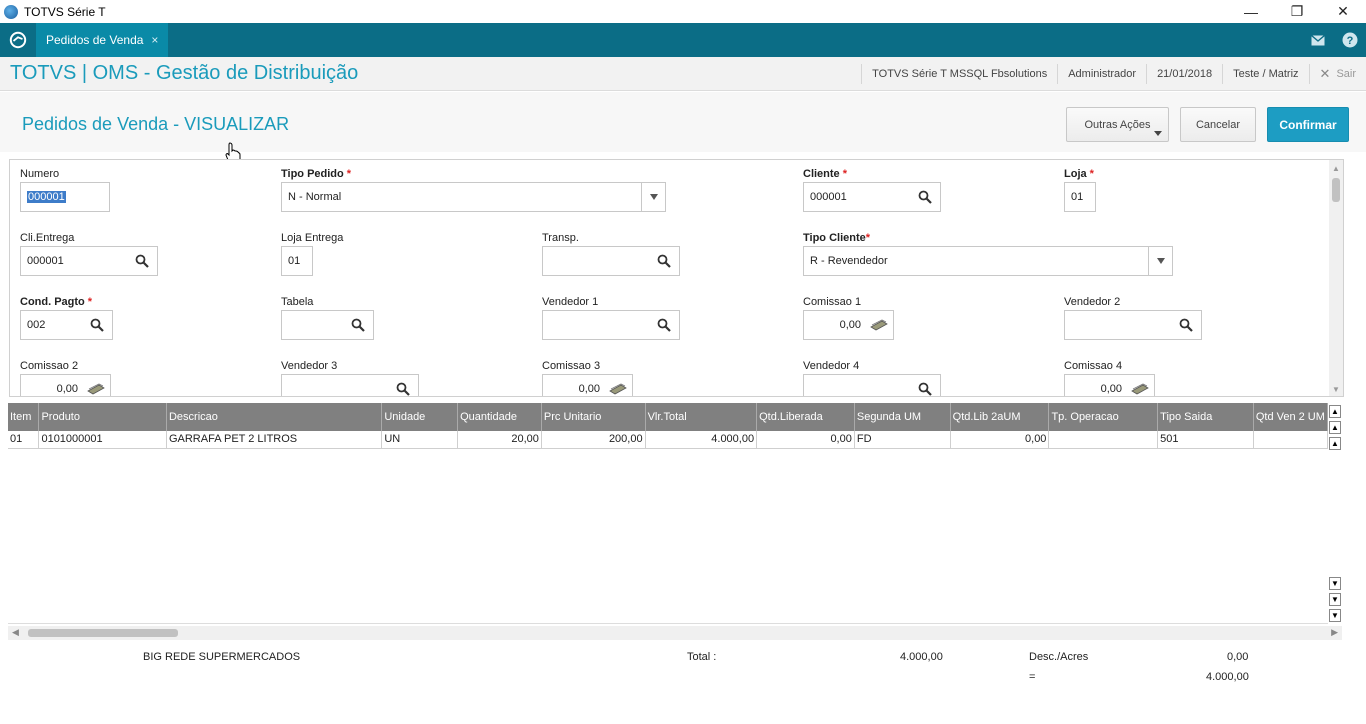  What do you see at coordinates (921, 657) in the screenshot?
I see `total-value: 4.000,00` at bounding box center [921, 657].